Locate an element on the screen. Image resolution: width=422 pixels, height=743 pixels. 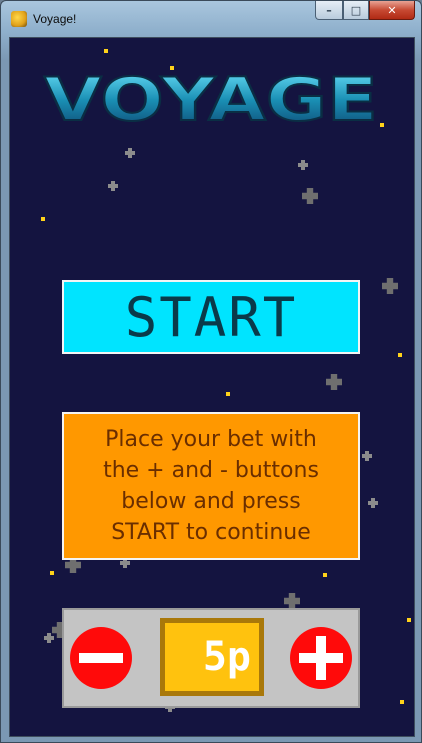
window-controls: – □ ✕ is located at coordinates (365, 11).